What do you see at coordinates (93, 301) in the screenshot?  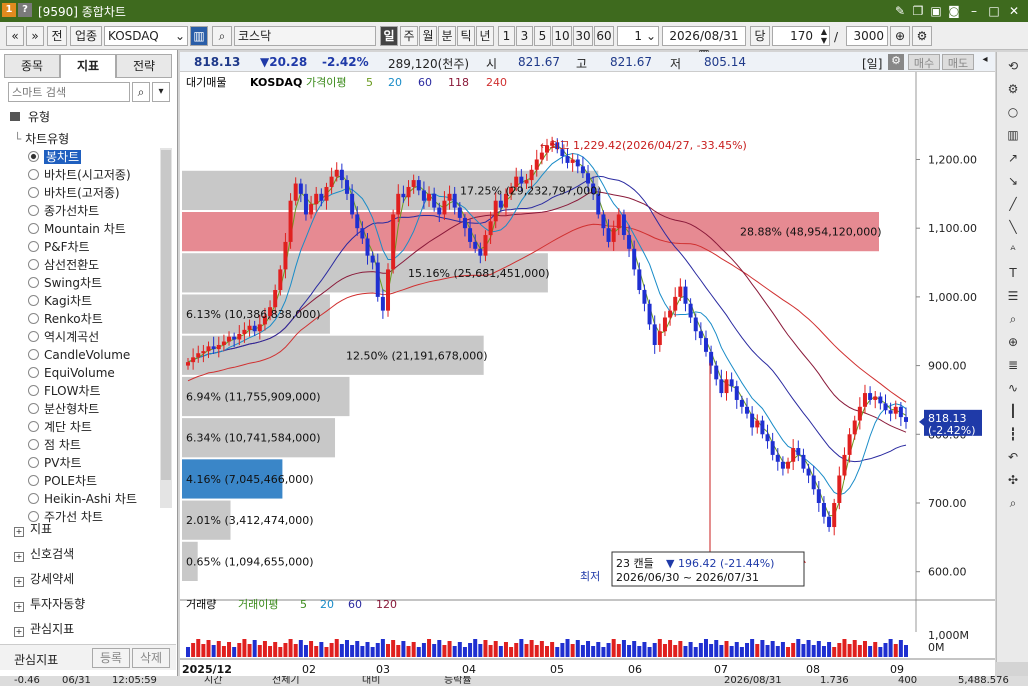 I see `chart-type-option: Kagi차트` at bounding box center [93, 301].